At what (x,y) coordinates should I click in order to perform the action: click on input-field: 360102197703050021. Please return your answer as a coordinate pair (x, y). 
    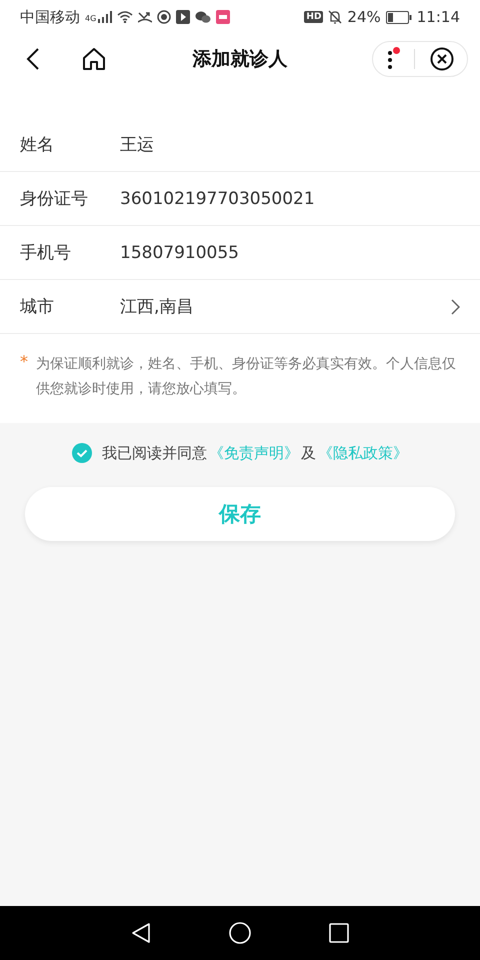
    Looking at the image, I should click on (290, 198).